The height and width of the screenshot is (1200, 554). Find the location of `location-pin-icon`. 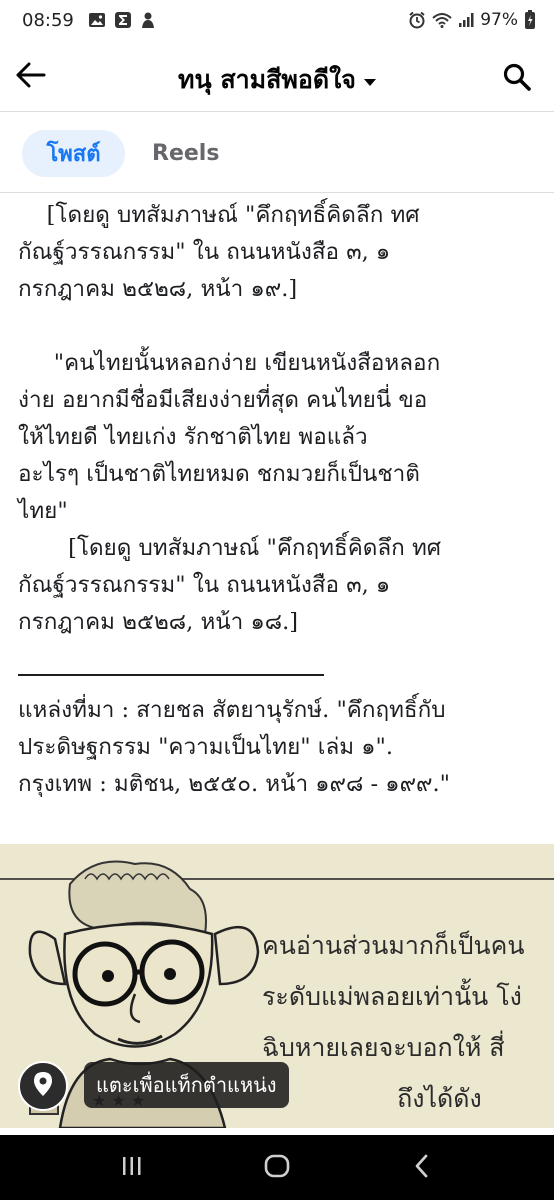

location-pin-icon is located at coordinates (43, 1086).